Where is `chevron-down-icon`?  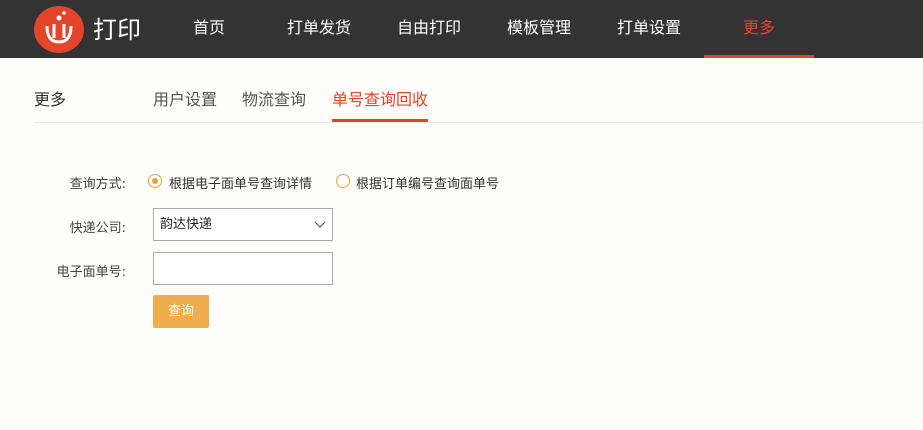 chevron-down-icon is located at coordinates (320, 224).